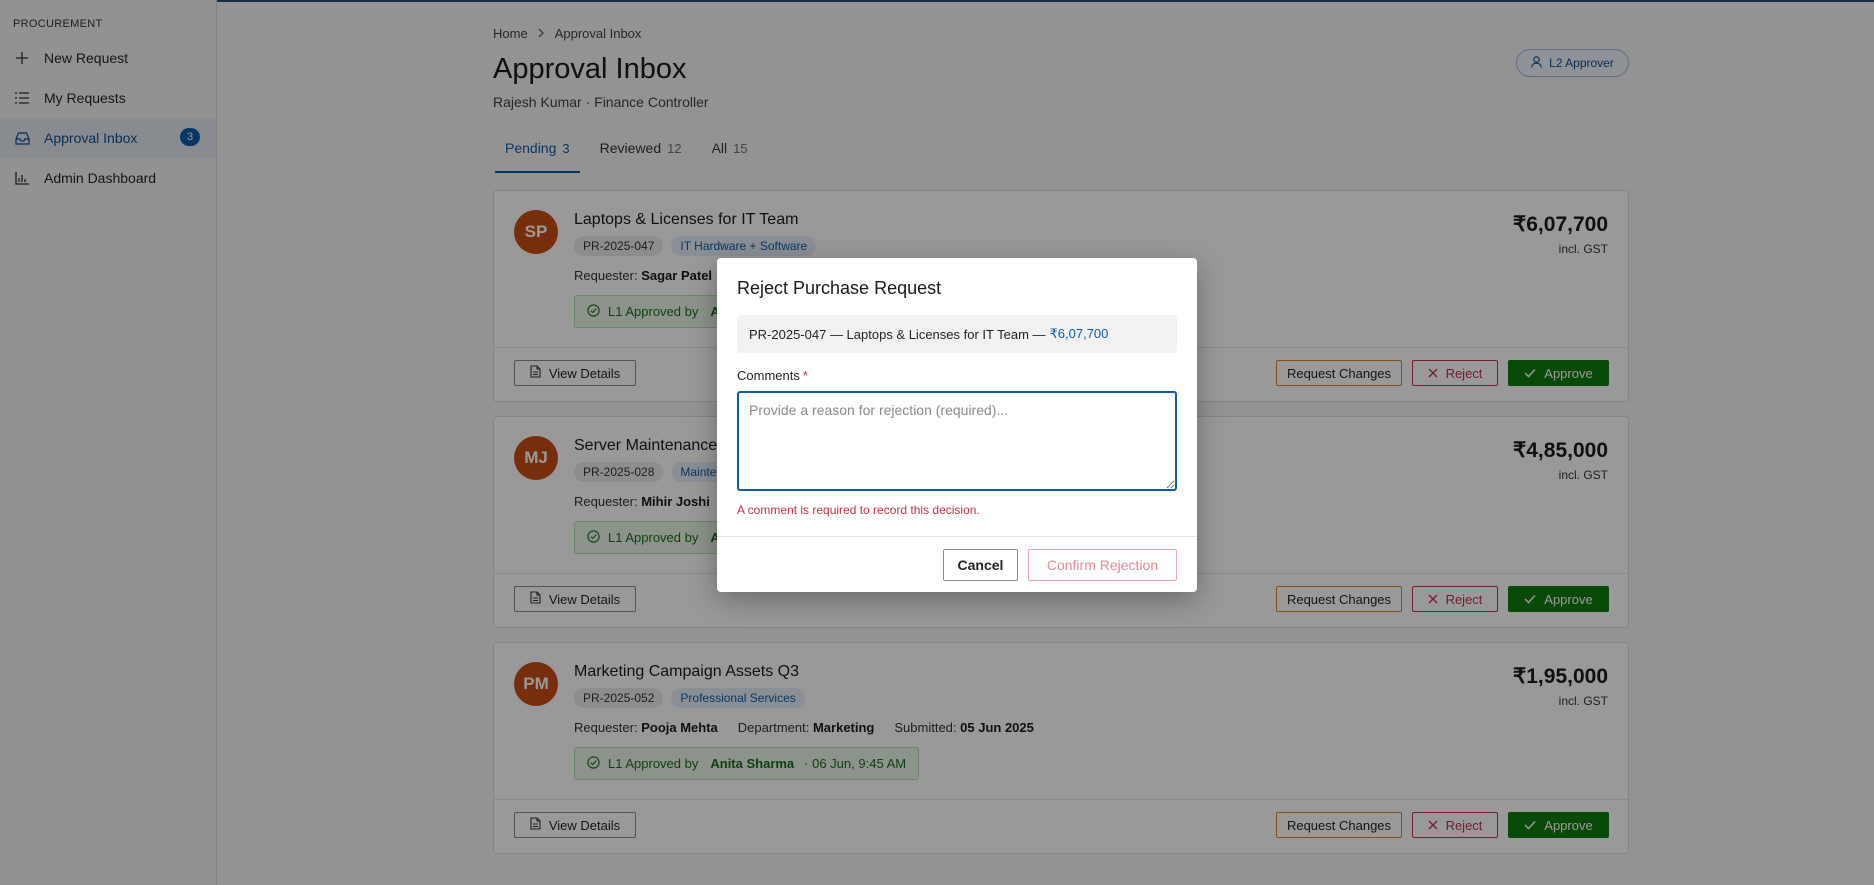 The image size is (1874, 885). I want to click on comments-label: Comments *, so click(772, 375).